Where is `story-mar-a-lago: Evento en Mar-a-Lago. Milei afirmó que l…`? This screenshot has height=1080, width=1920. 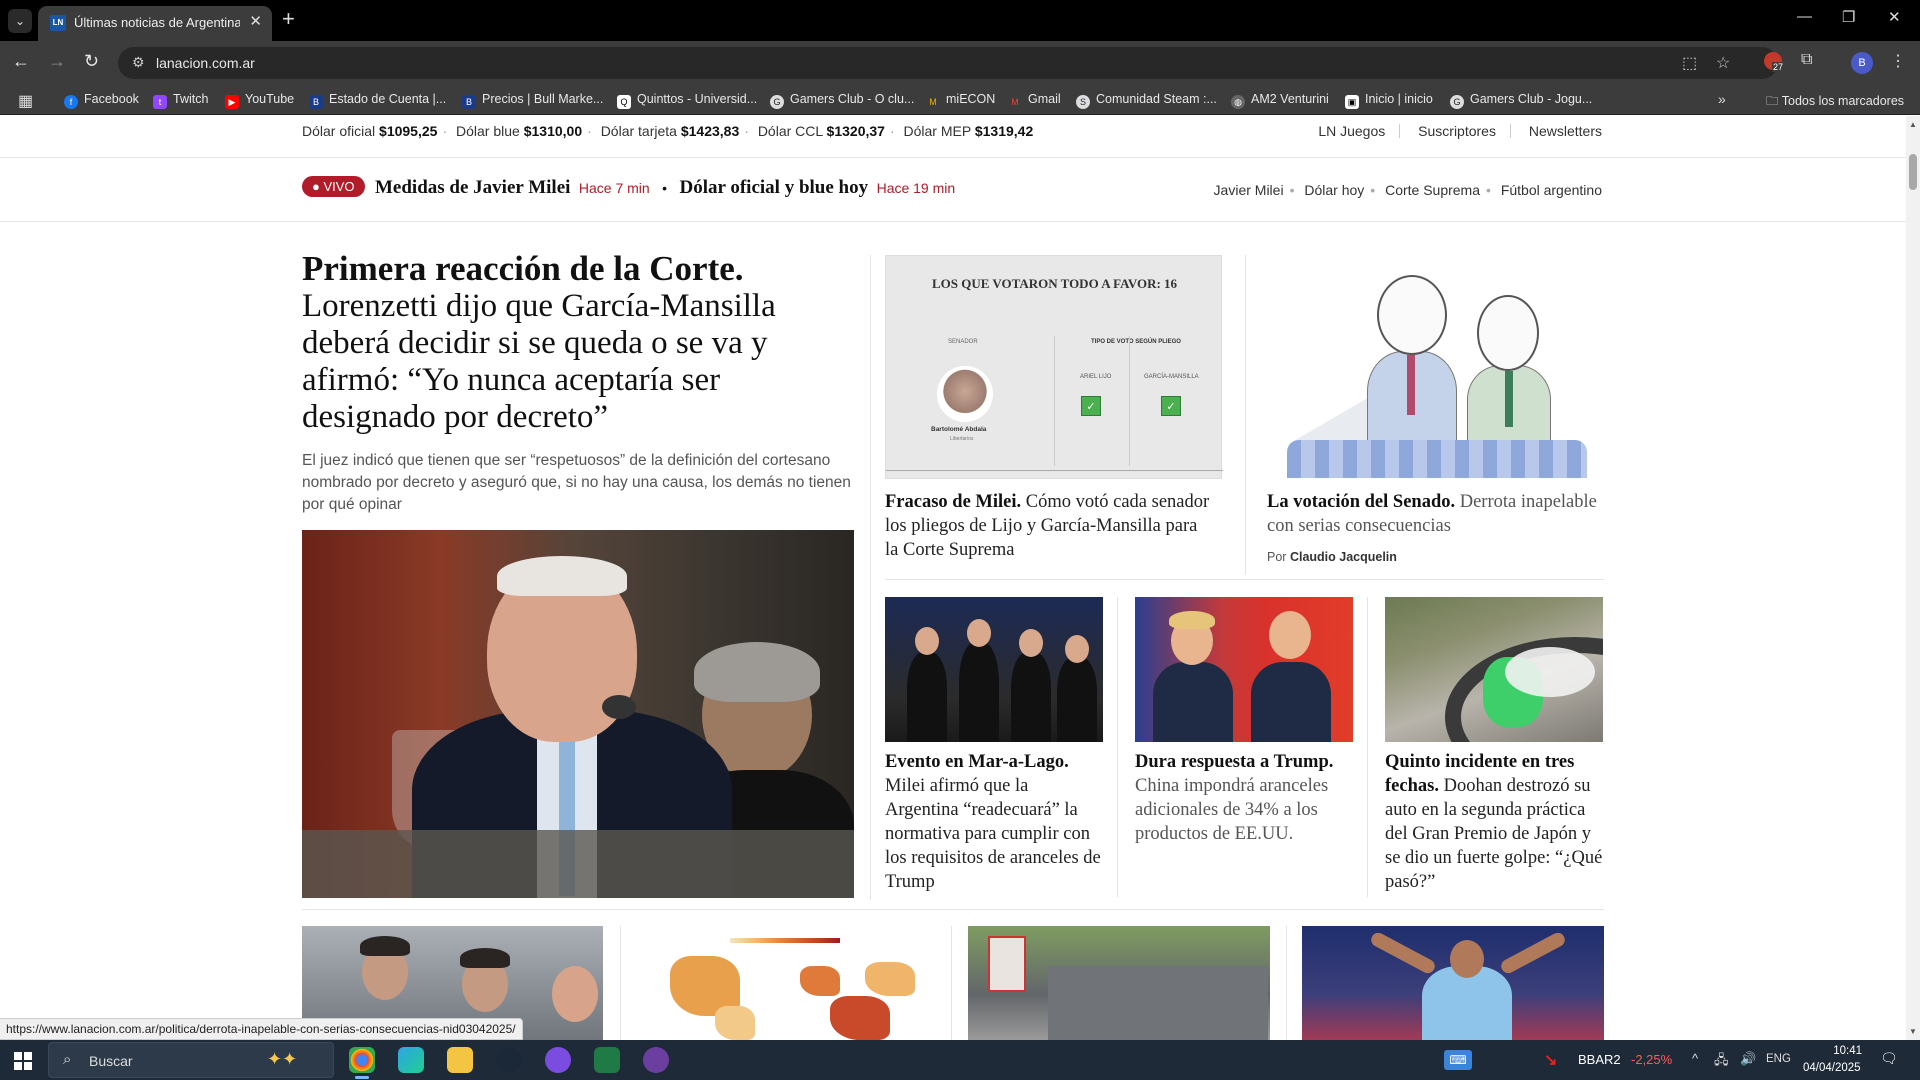 story-mar-a-lago: Evento en Mar-a-Lago. Milei afirmó que l… is located at coordinates (994, 822).